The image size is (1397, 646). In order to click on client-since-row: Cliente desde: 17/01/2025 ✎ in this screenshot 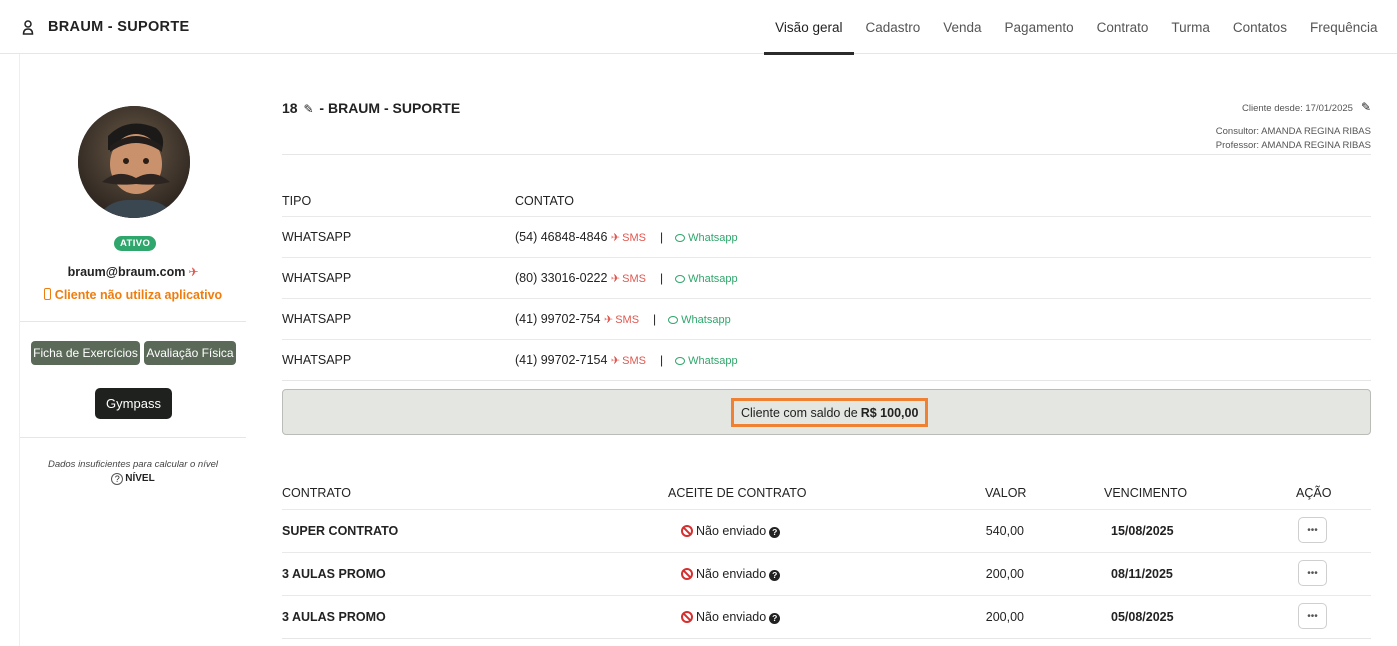, I will do `click(1293, 108)`.